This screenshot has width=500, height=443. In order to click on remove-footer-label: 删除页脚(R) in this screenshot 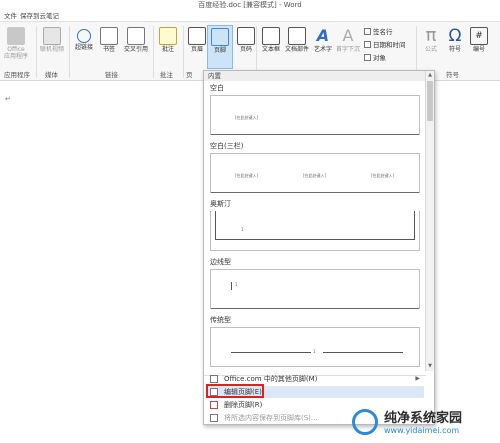, I will do `click(243, 405)`.